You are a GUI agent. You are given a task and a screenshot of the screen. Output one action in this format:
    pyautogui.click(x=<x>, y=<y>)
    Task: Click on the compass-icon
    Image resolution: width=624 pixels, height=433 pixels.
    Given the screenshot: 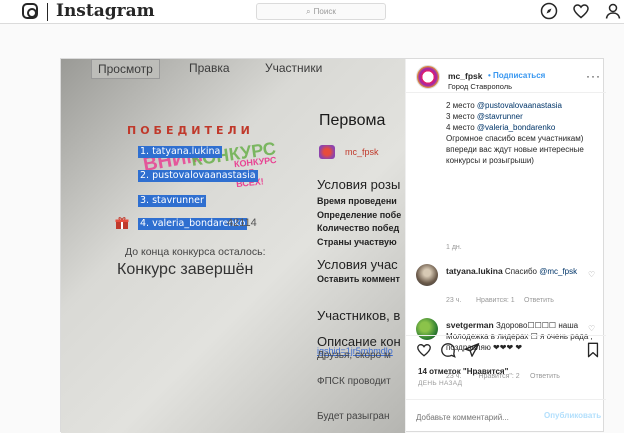 What is the action you would take?
    pyautogui.click(x=549, y=11)
    